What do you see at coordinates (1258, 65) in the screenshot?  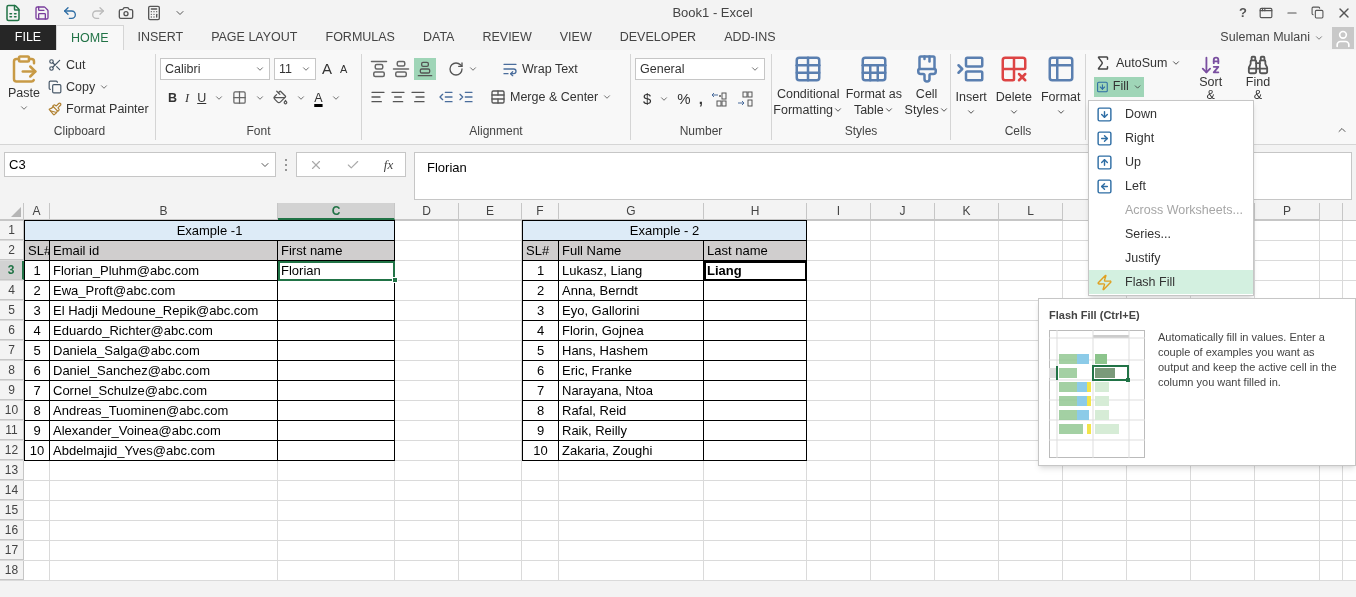 I see `binoculars-icon` at bounding box center [1258, 65].